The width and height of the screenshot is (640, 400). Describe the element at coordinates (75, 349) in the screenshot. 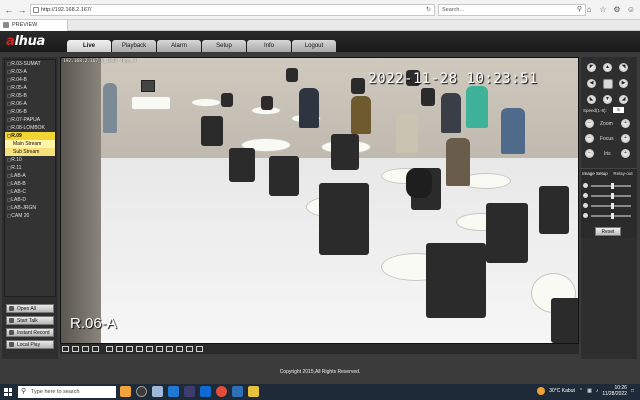

I see `layout-4-icon` at that location.